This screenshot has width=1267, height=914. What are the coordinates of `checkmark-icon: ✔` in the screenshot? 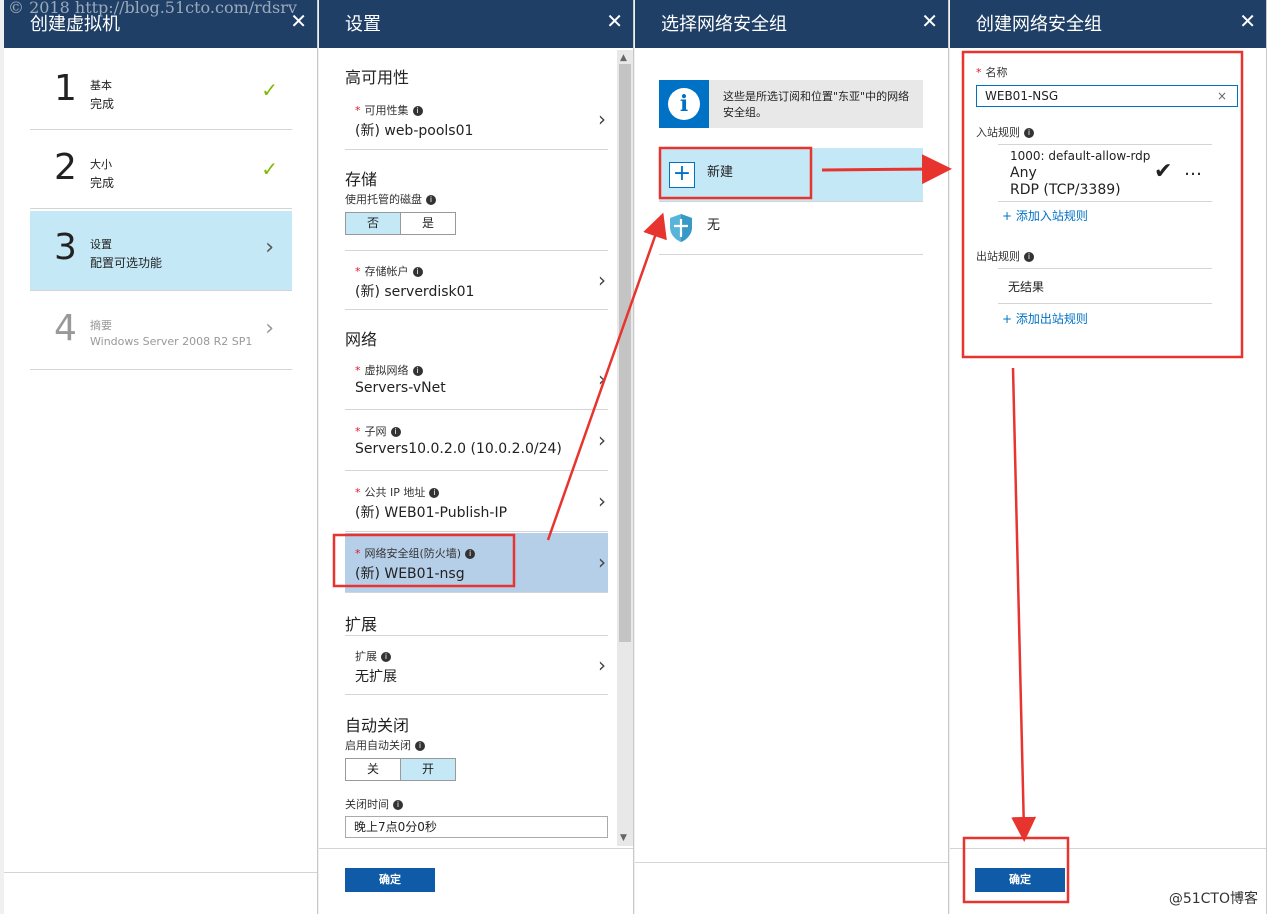 It's located at (1163, 171).